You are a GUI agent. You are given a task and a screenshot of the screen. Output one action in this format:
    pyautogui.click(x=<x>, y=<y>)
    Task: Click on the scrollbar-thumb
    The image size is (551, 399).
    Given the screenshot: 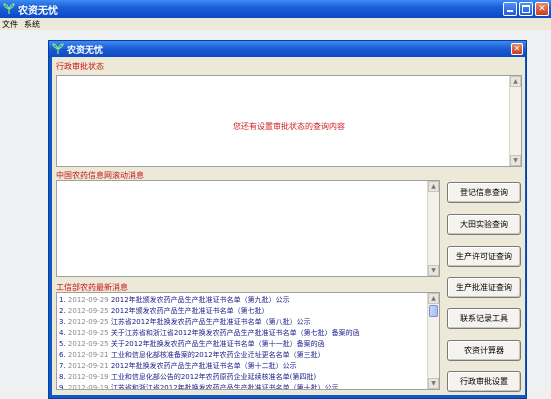 What is the action you would take?
    pyautogui.click(x=433, y=311)
    